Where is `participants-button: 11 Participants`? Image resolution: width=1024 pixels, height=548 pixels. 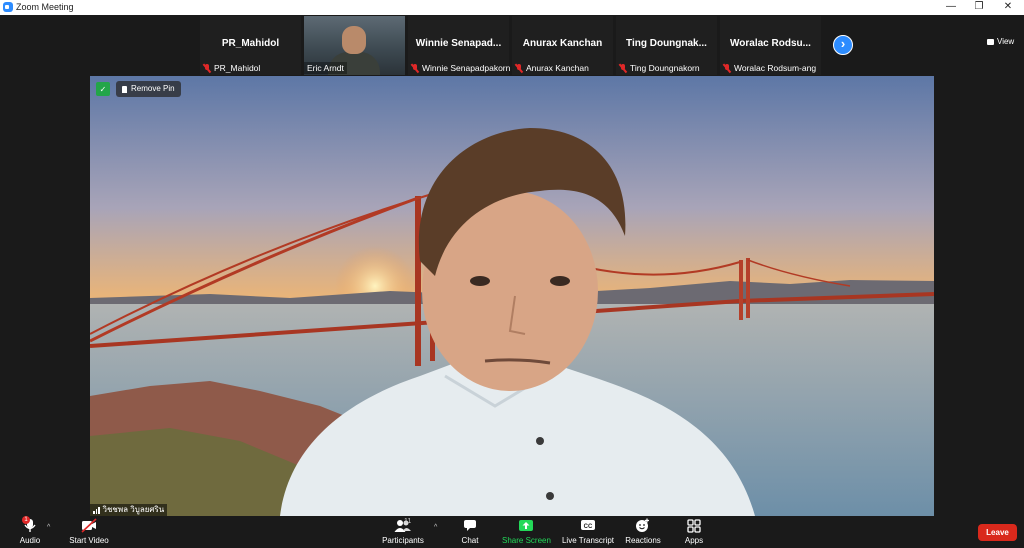
participants-button: 11 Participants is located at coordinates (403, 531).